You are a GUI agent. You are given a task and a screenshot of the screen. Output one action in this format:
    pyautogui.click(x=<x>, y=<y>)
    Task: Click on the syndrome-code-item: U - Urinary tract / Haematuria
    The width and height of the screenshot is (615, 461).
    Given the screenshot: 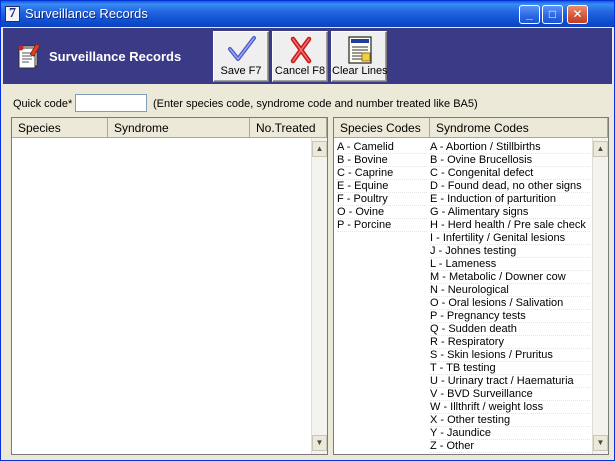 What is the action you would take?
    pyautogui.click(x=510, y=381)
    